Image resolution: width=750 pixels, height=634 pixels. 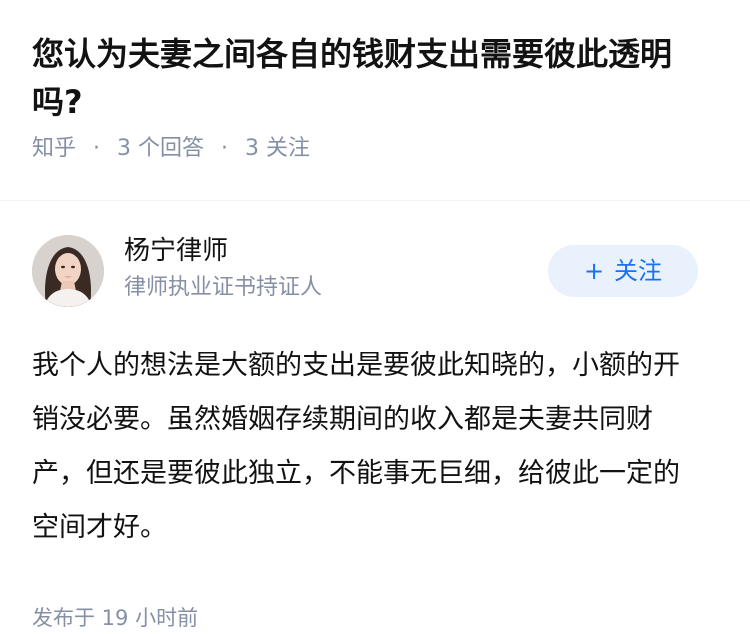 What do you see at coordinates (638, 271) in the screenshot?
I see `follow-button-label: 关注` at bounding box center [638, 271].